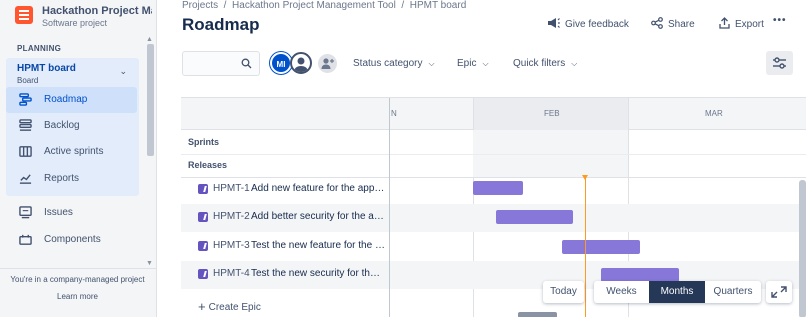 The image size is (806, 317). I want to click on project-type: Software project, so click(75, 23).